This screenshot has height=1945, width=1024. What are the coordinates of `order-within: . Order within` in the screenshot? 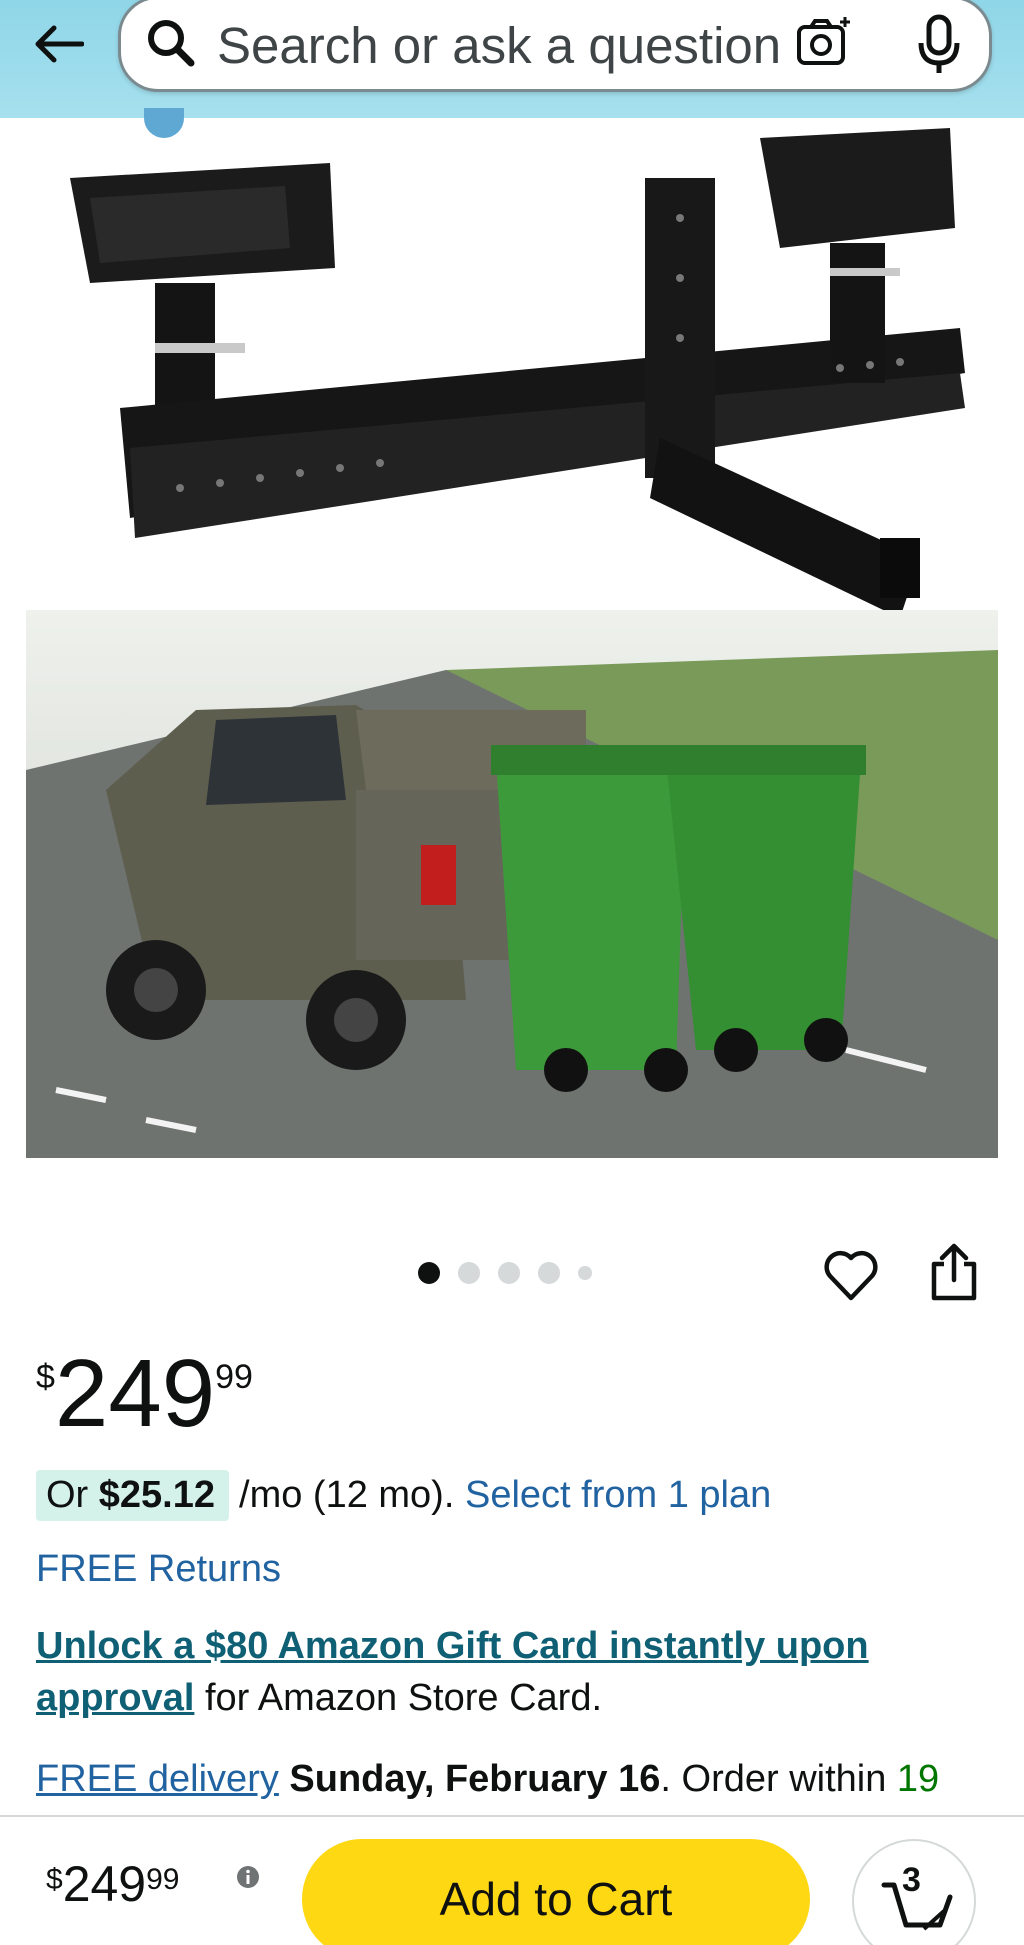 It's located at (778, 1779).